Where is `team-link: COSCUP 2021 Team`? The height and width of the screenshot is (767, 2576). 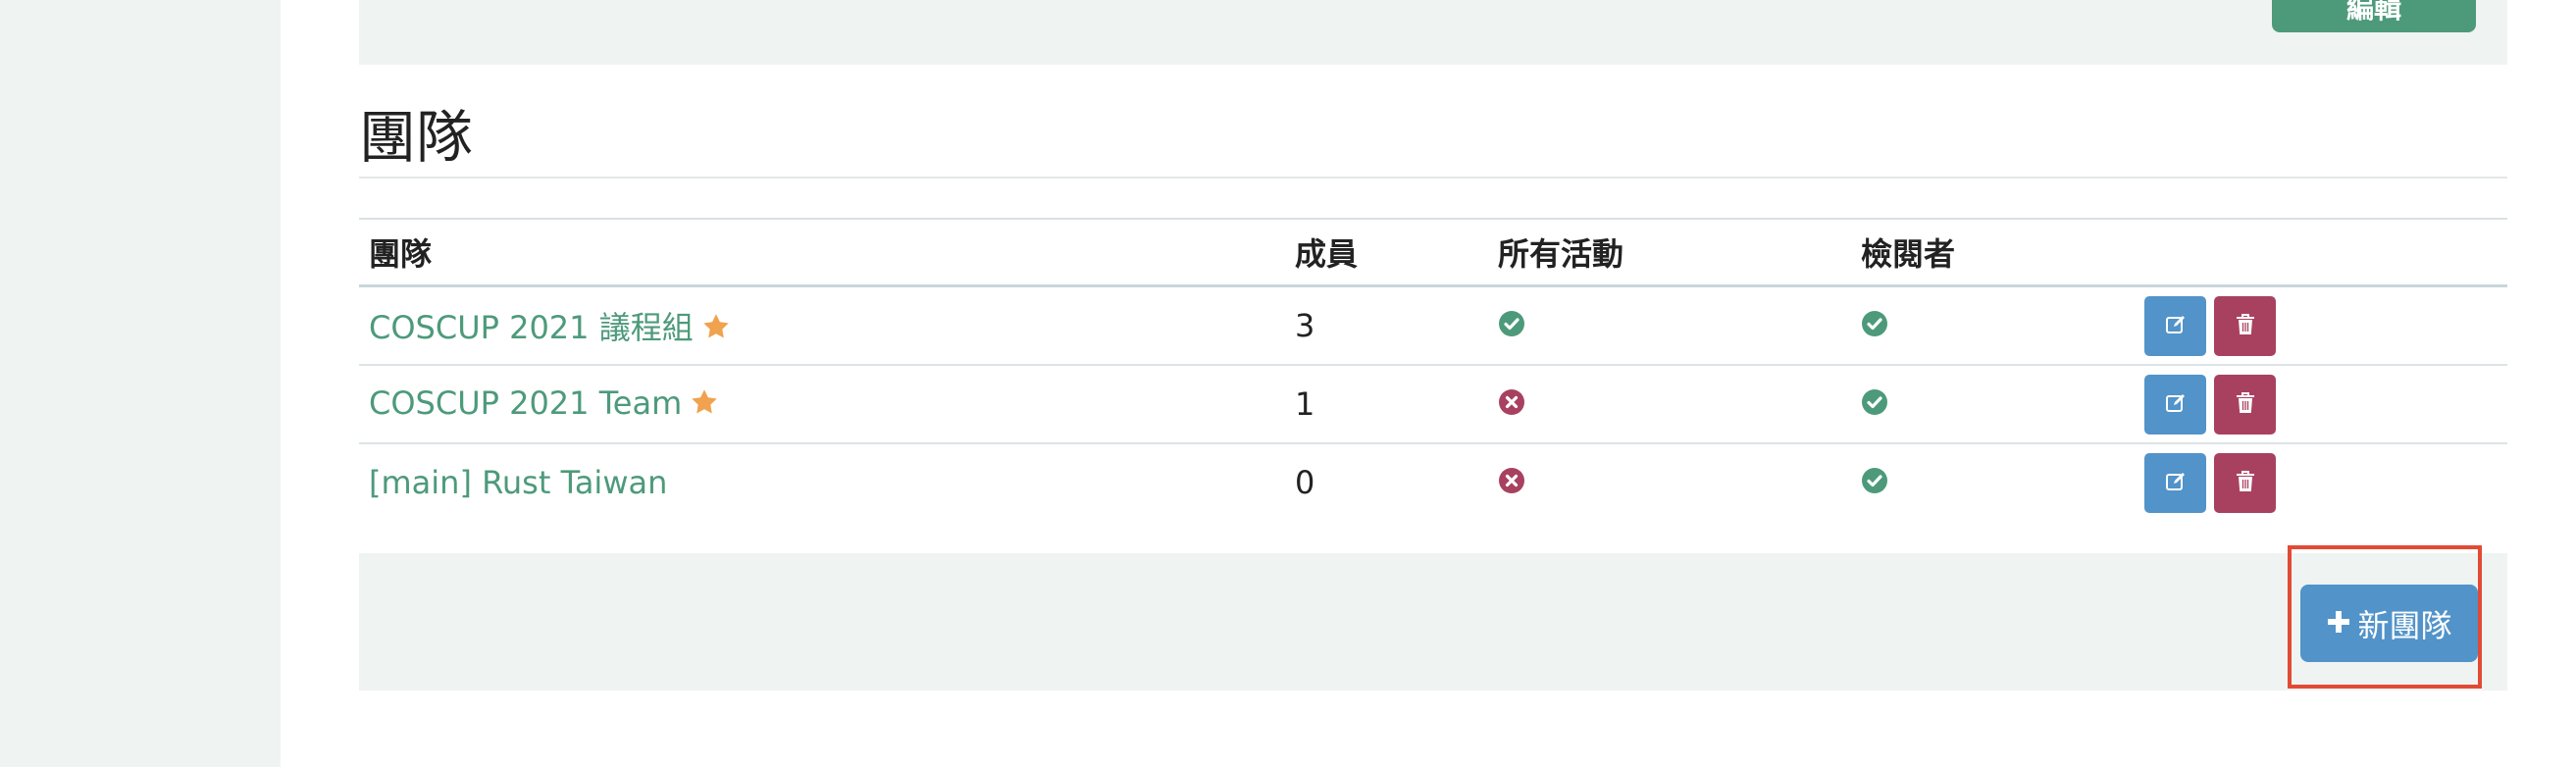
team-link: COSCUP 2021 Team is located at coordinates (525, 403).